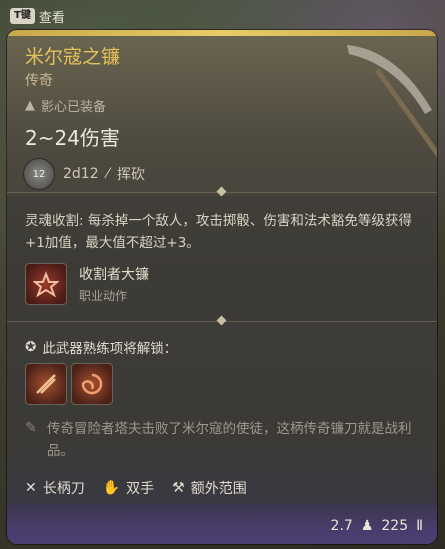 This screenshot has width=445, height=549. Describe the element at coordinates (31, 488) in the screenshot. I see `crossed-blades-icon: ✕` at that location.